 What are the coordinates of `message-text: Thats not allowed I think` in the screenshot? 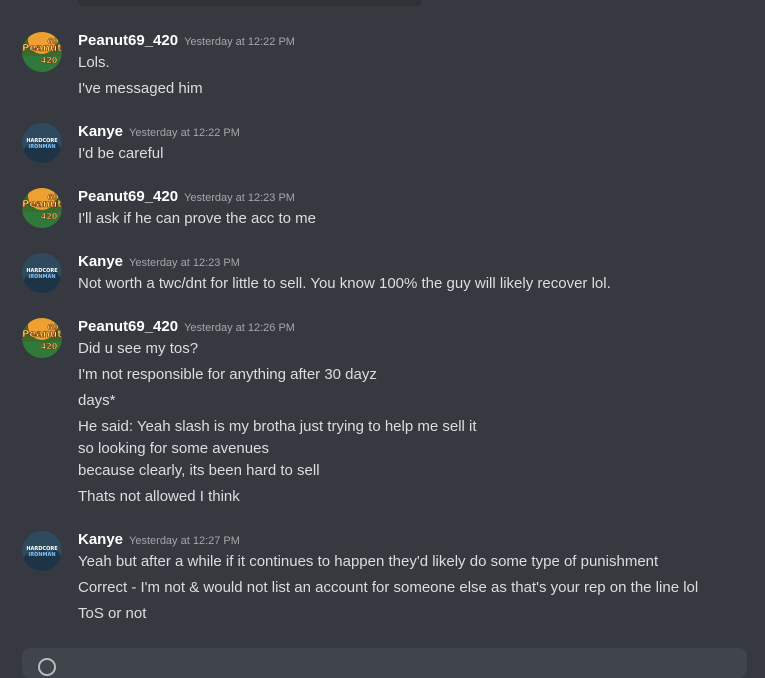 It's located at (159, 496).